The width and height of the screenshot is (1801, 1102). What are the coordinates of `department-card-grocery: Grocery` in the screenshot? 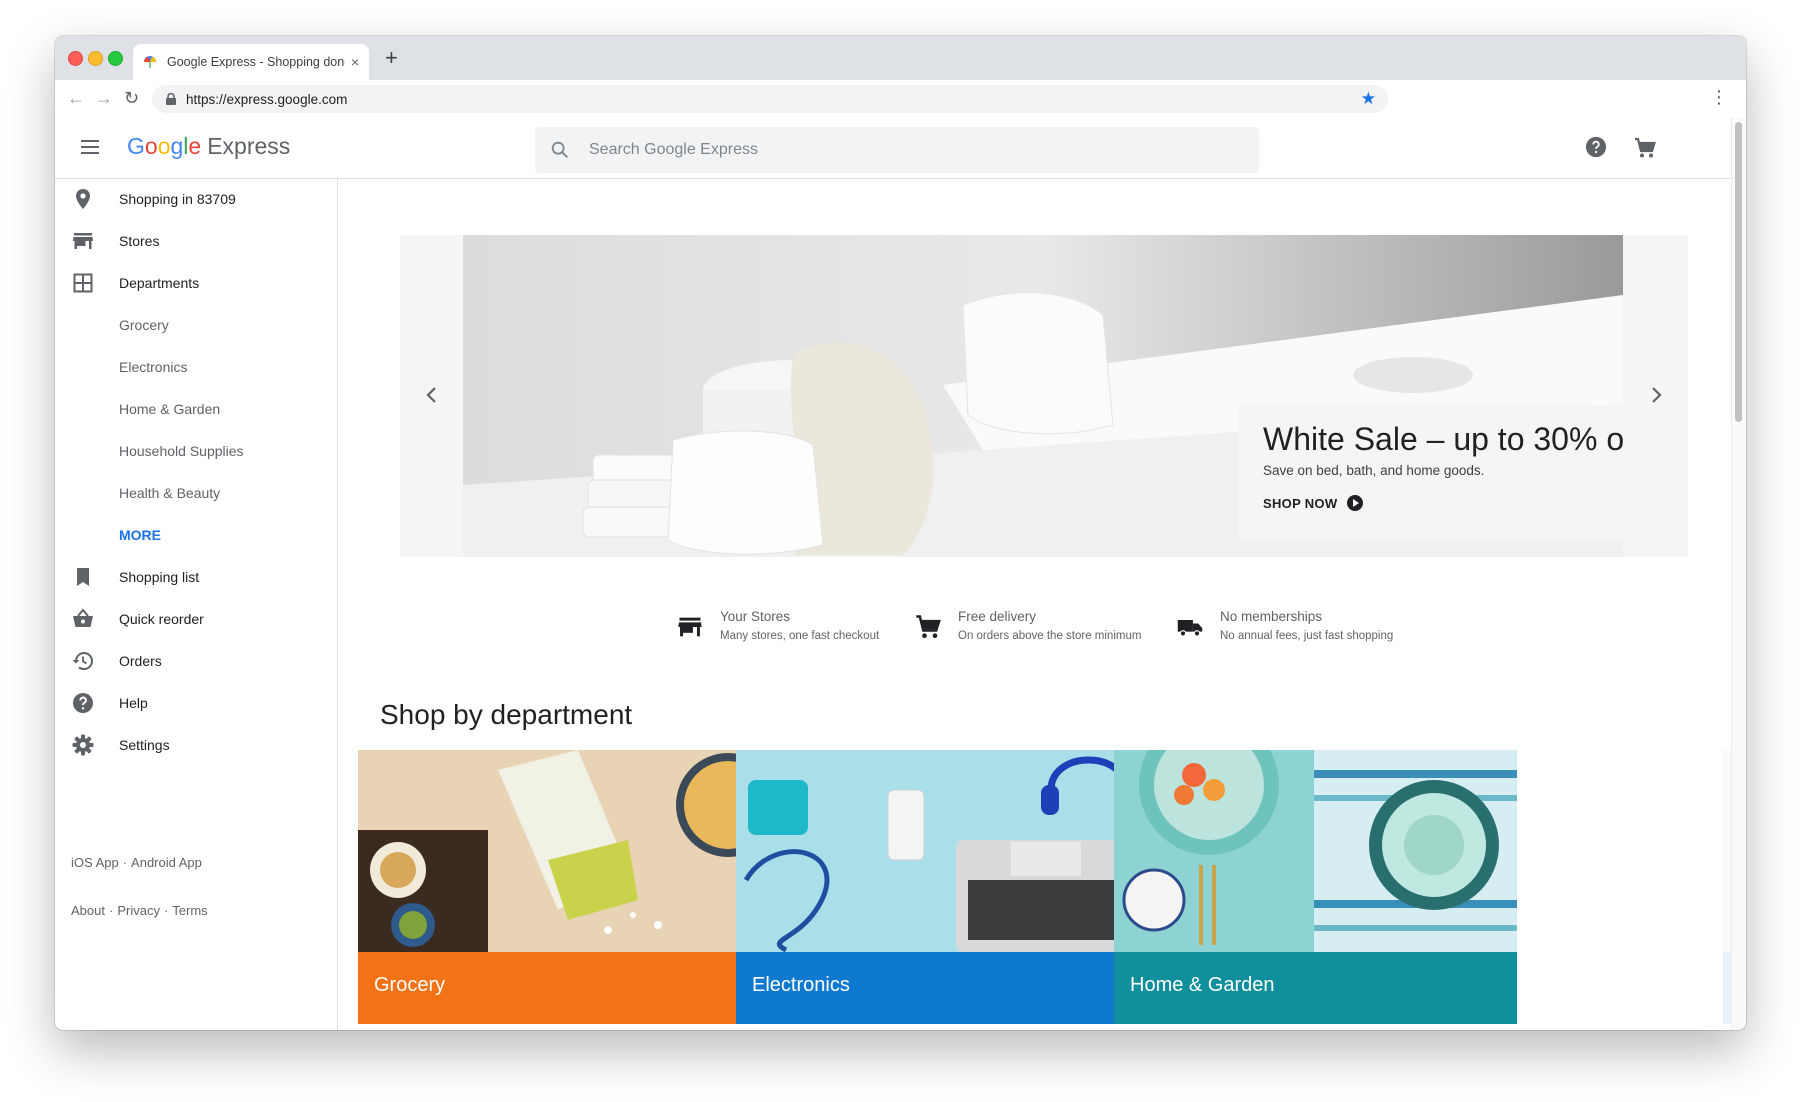 It's located at (559, 887).